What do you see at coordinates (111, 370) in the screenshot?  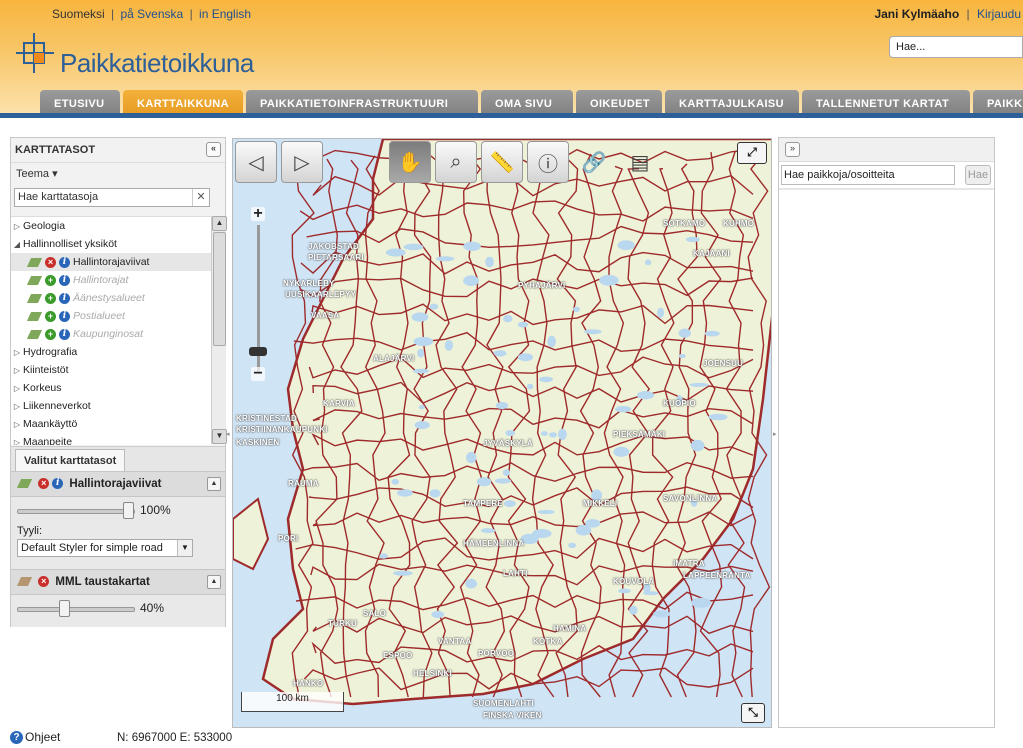 I see `tree-group: ▷ Kiinteistöt` at bounding box center [111, 370].